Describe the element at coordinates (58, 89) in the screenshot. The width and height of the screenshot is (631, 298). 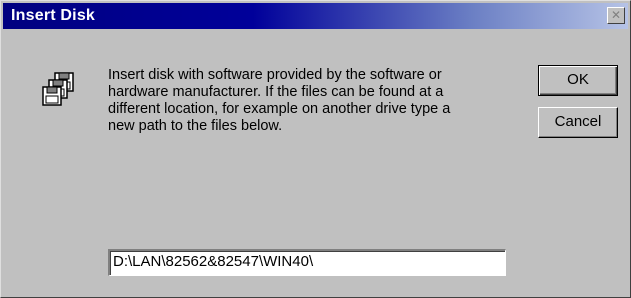
I see `floppy-disks-icon` at that location.